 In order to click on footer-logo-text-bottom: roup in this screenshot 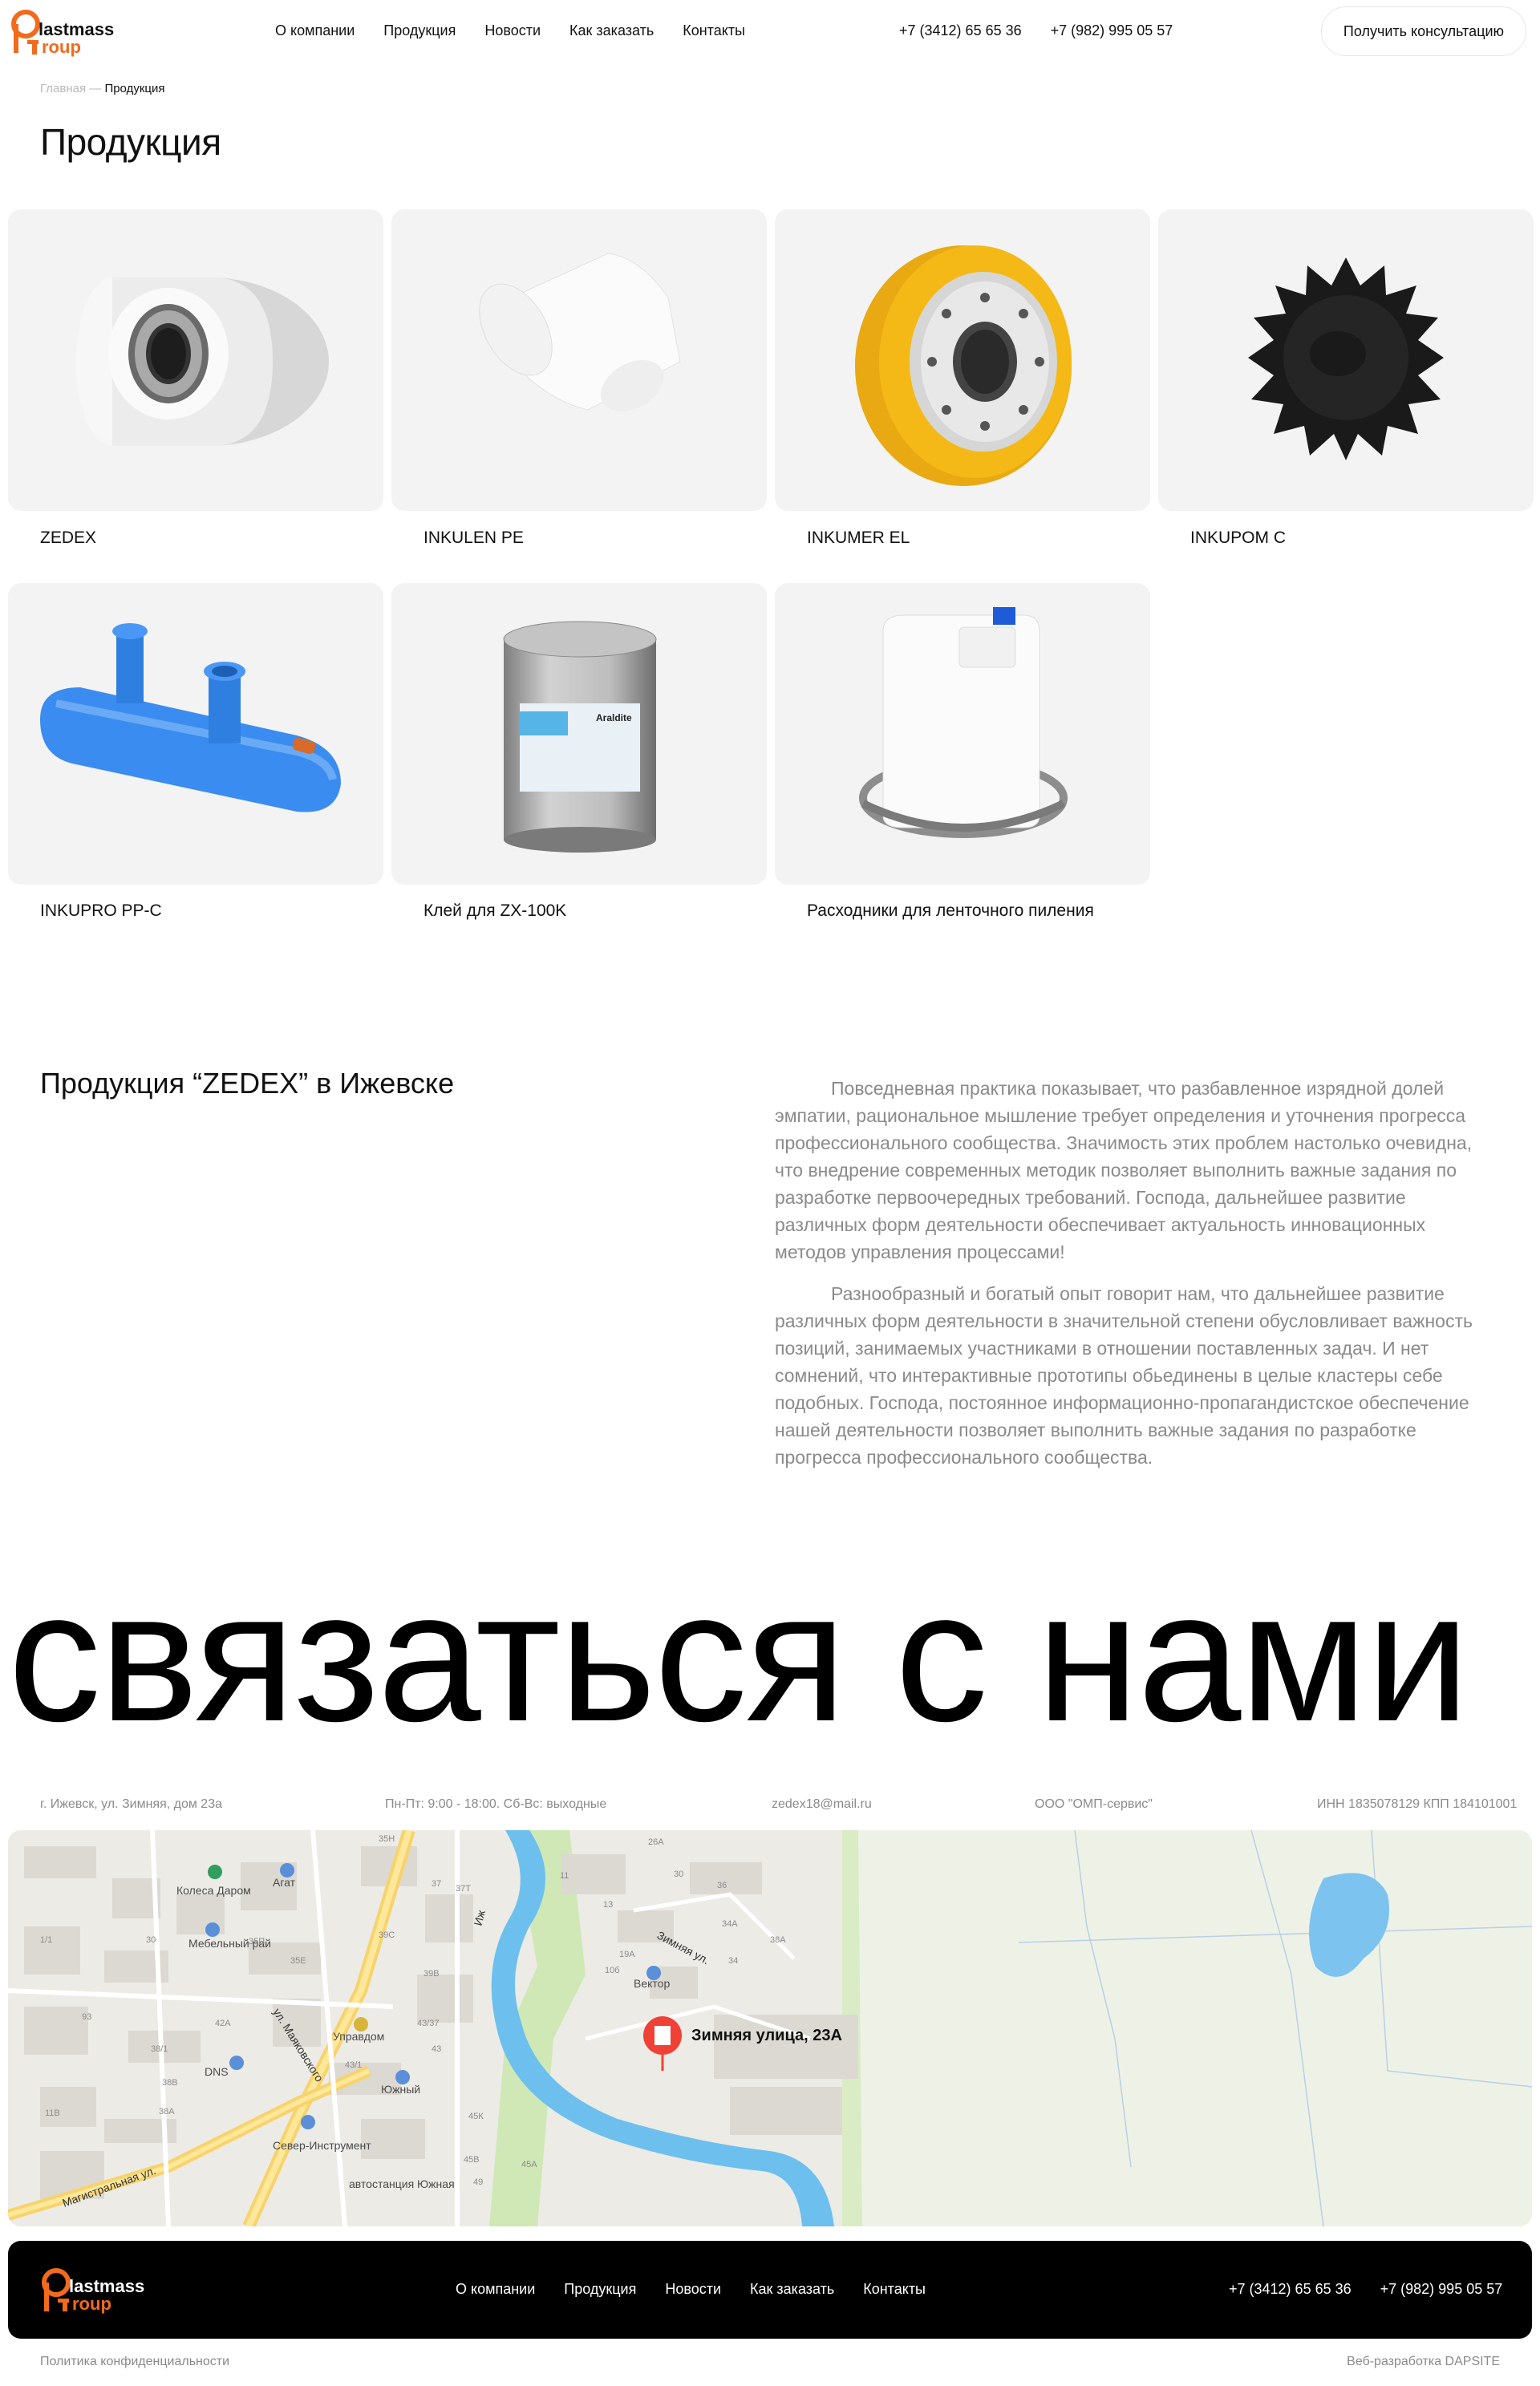, I will do `click(92, 2304)`.